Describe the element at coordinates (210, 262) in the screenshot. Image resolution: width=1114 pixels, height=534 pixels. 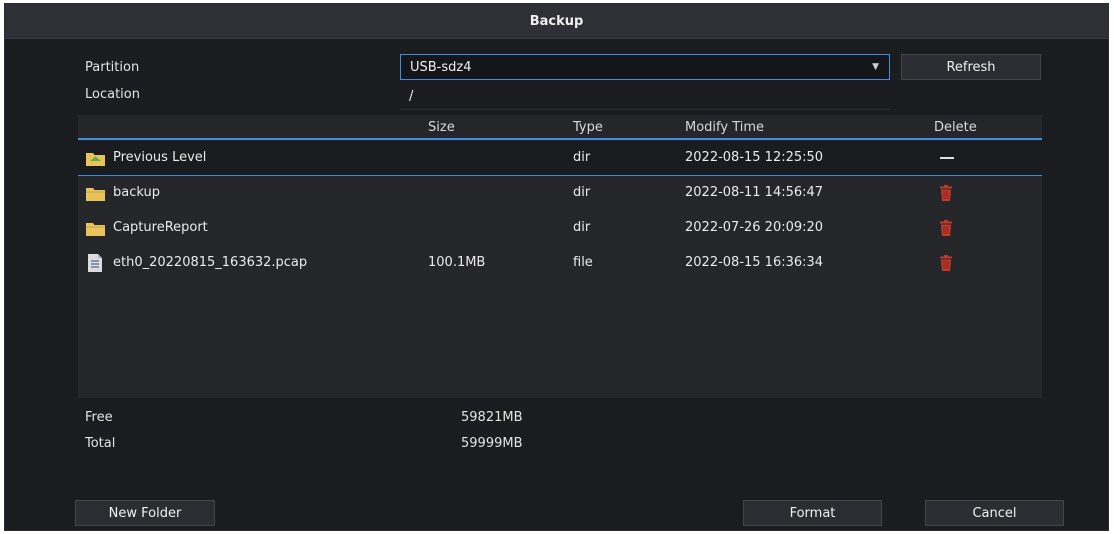
I see `row-name: eth0_20220815_163632.pcap` at that location.